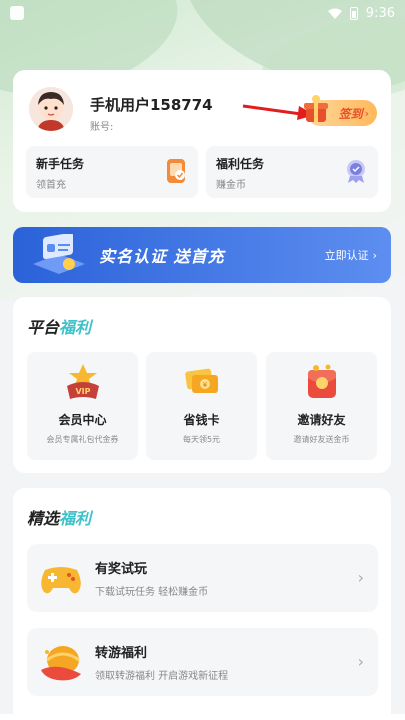 The height and width of the screenshot is (720, 405). I want to click on featured-title: 转游福利, so click(121, 653).